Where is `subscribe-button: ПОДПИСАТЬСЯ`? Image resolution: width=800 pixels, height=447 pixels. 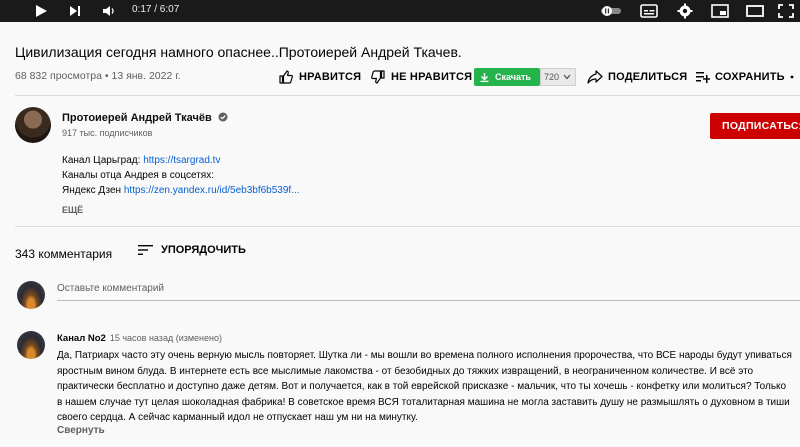 subscribe-button: ПОДПИСАТЬСЯ is located at coordinates (755, 126).